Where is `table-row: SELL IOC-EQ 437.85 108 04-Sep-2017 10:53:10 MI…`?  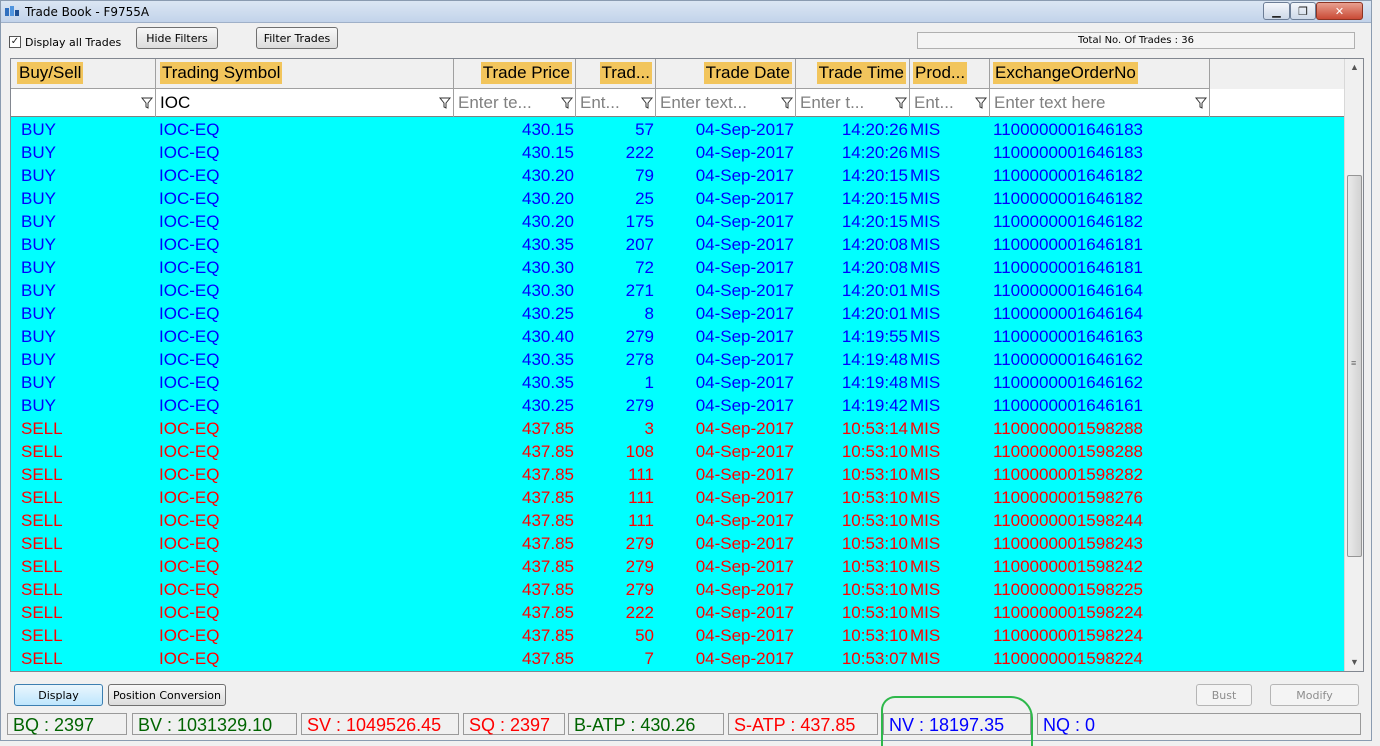
table-row: SELL IOC-EQ 437.85 108 04-Sep-2017 10:53:10 MI… is located at coordinates (677, 451).